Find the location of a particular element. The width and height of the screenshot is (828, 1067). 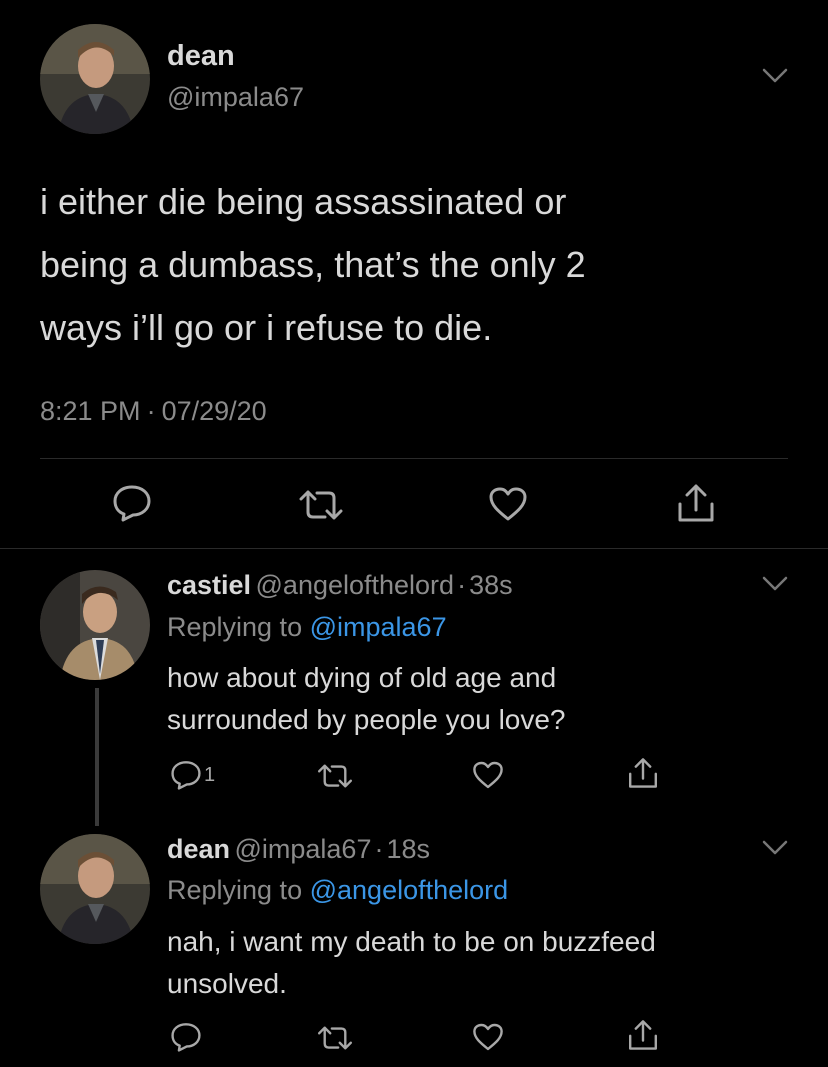

tweet-timestamp: 8:21 PM · 07/29/20 is located at coordinates (153, 411).